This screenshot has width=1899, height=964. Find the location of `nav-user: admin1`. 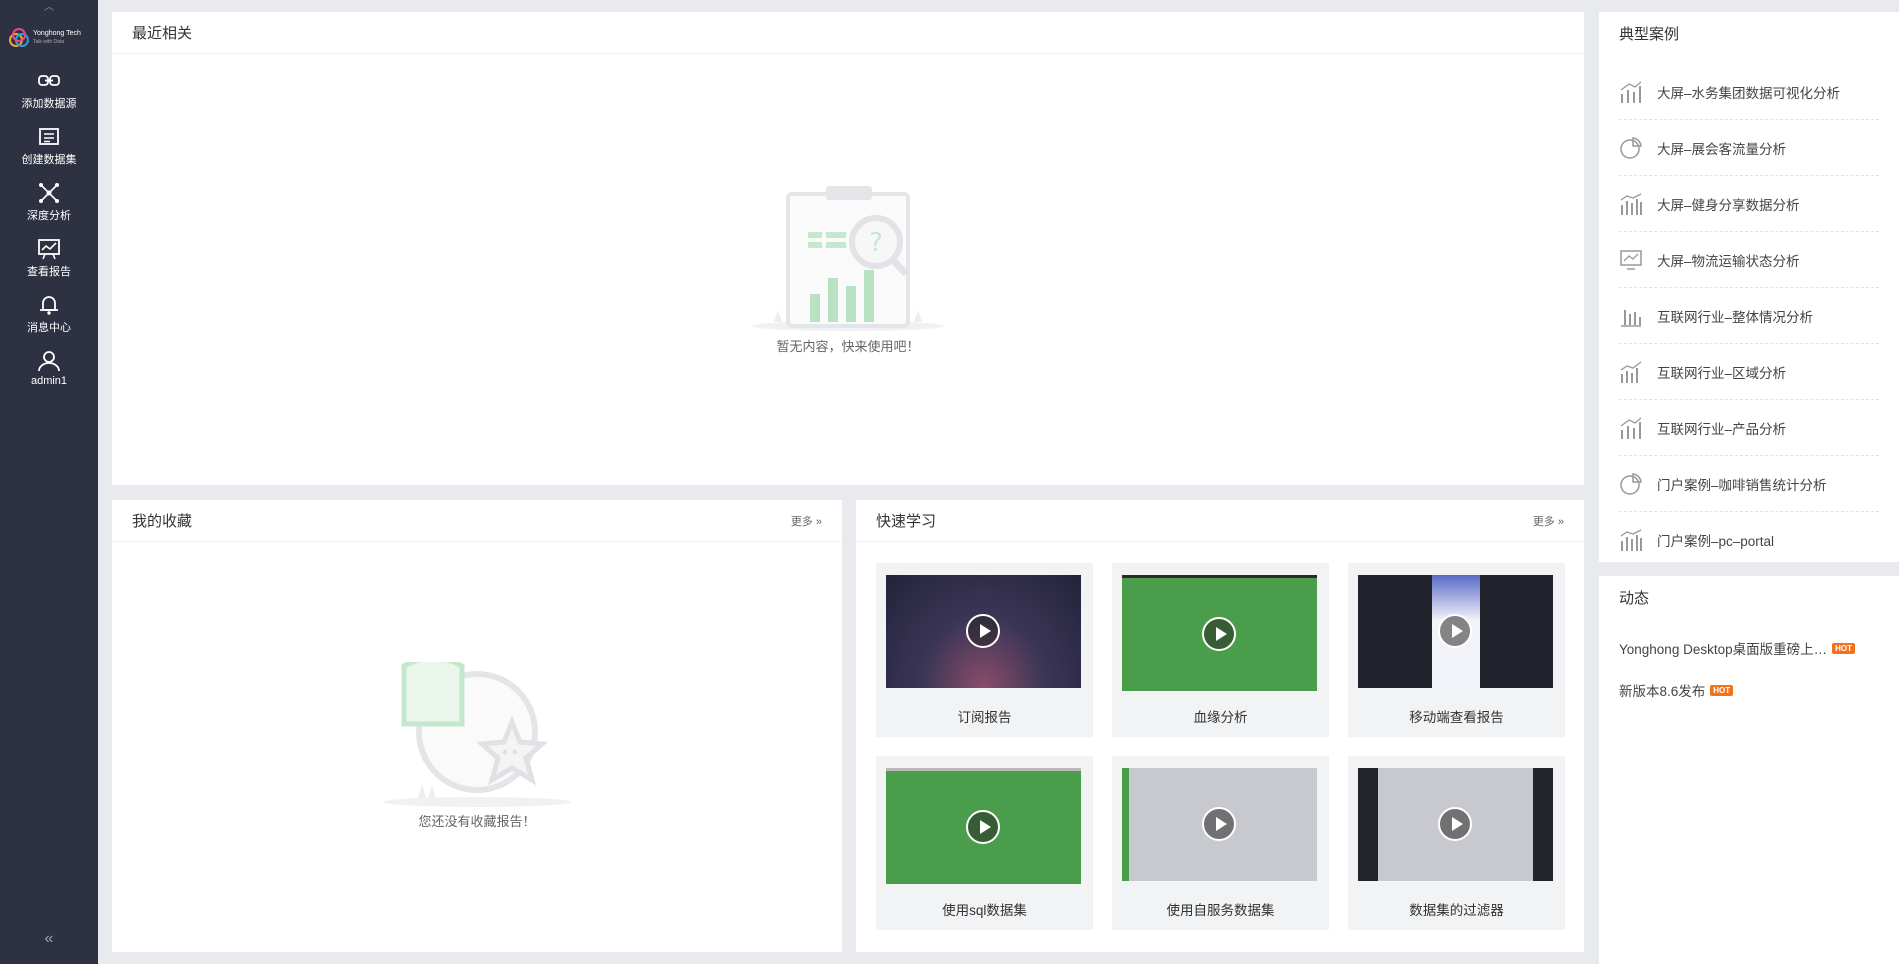

nav-user: admin1 is located at coordinates (49, 375).